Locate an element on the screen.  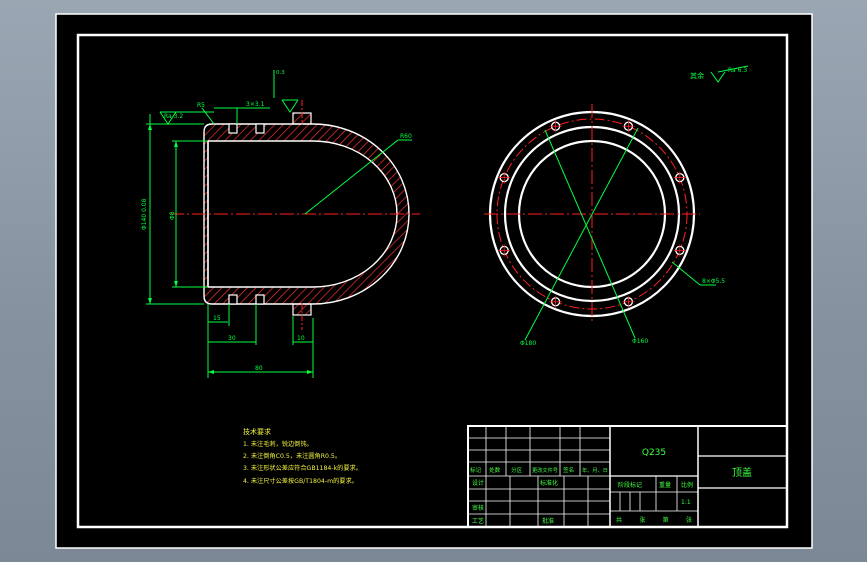
label-weight: 重量 is located at coordinates (665, 485).